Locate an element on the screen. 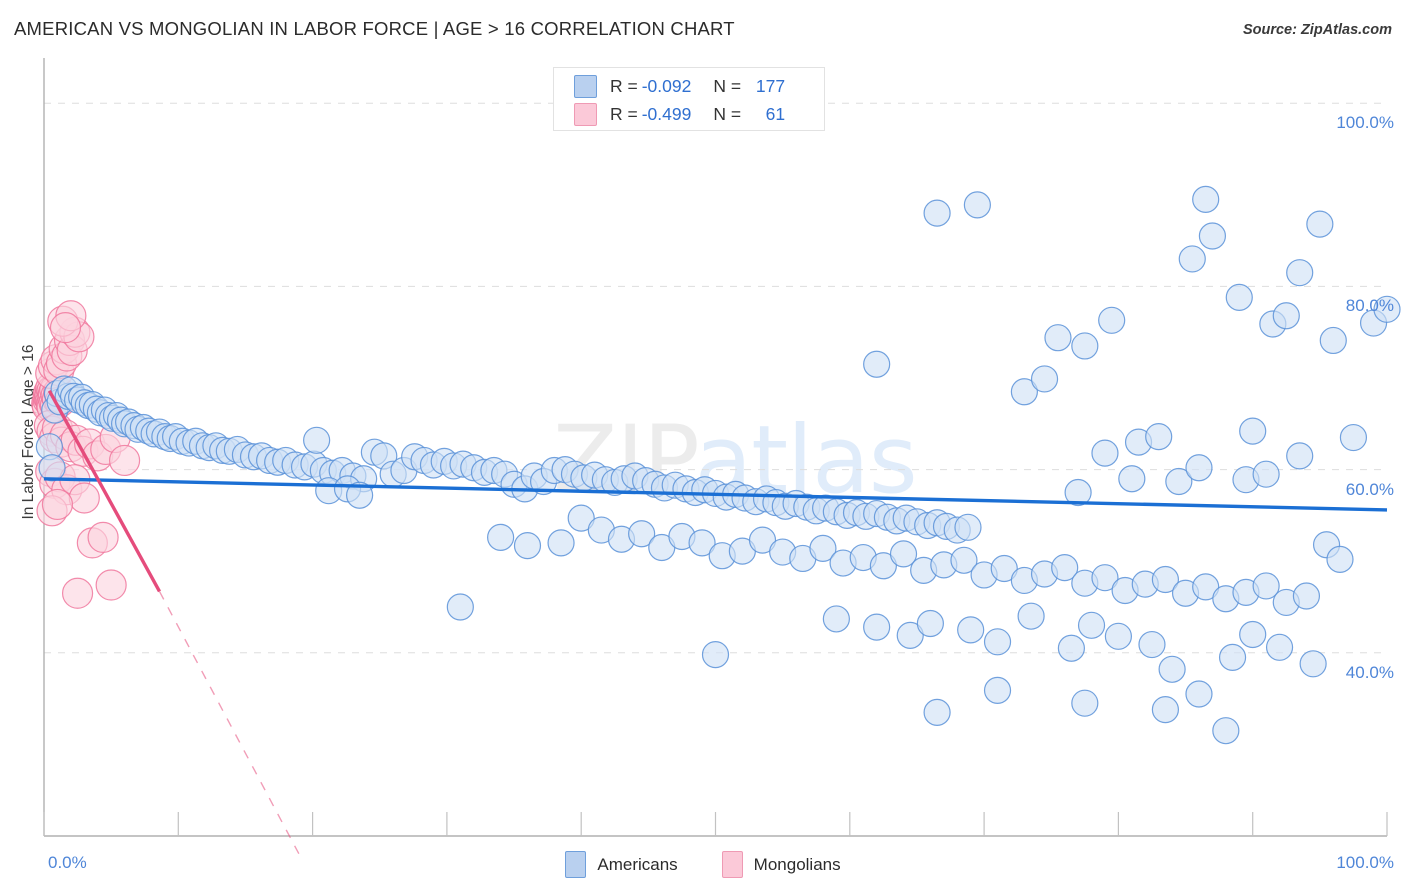 The width and height of the screenshot is (1406, 892). stats-row-americans: R = -0.092 N = 177 is located at coordinates (679, 86).